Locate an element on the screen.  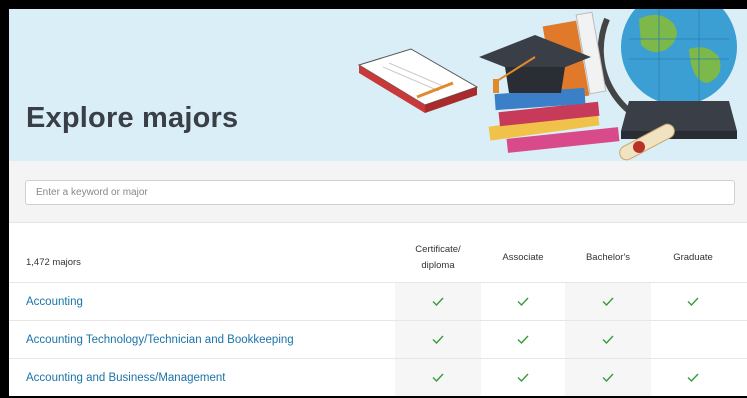
major-link: Accounting and Business/Management is located at coordinates (125, 377).